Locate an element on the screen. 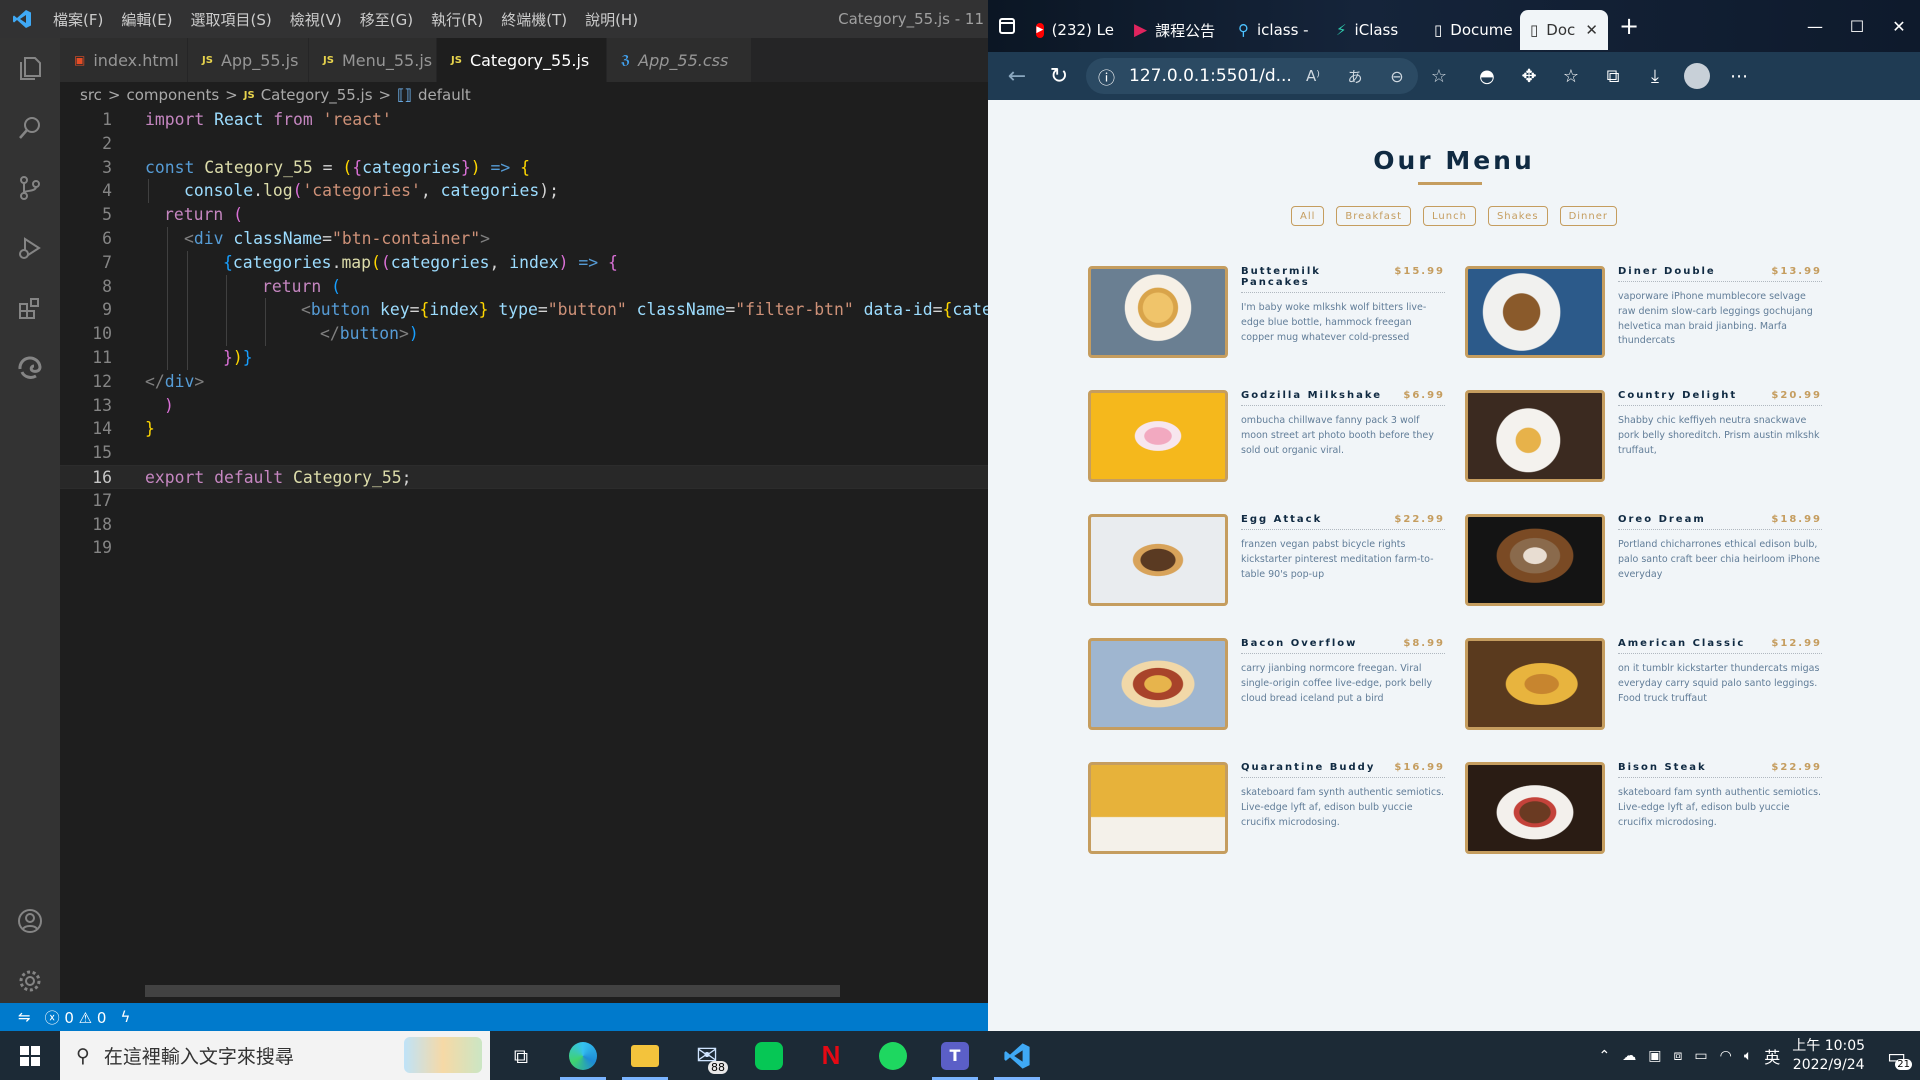 The image size is (1920, 1080). filter-all-button: All is located at coordinates (1308, 216).